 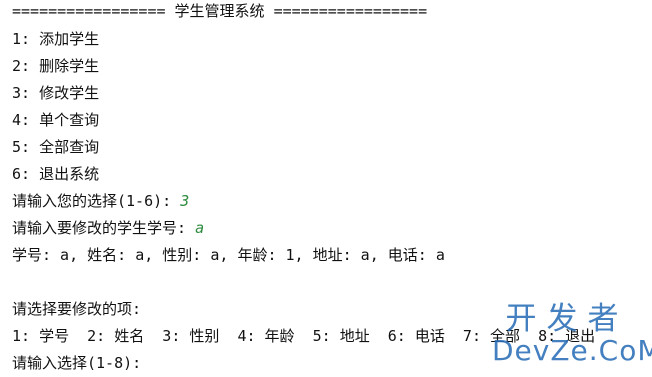 What do you see at coordinates (56, 66) in the screenshot?
I see `menu-item-delete-student: 2: 删除学生` at bounding box center [56, 66].